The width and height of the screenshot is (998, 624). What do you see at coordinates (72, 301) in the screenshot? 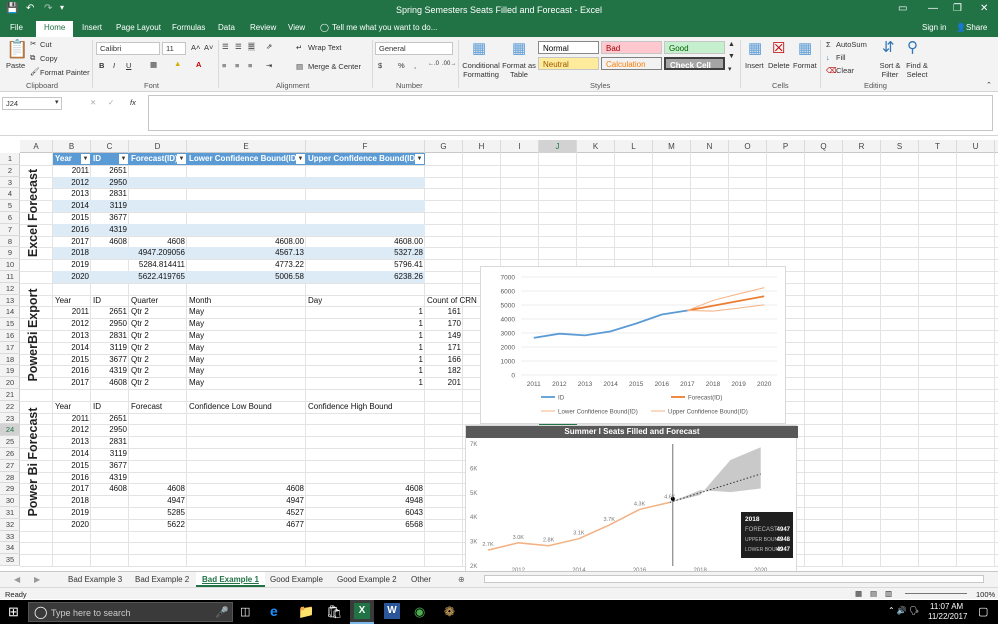
I see `table-header-cell: Year` at bounding box center [72, 301].